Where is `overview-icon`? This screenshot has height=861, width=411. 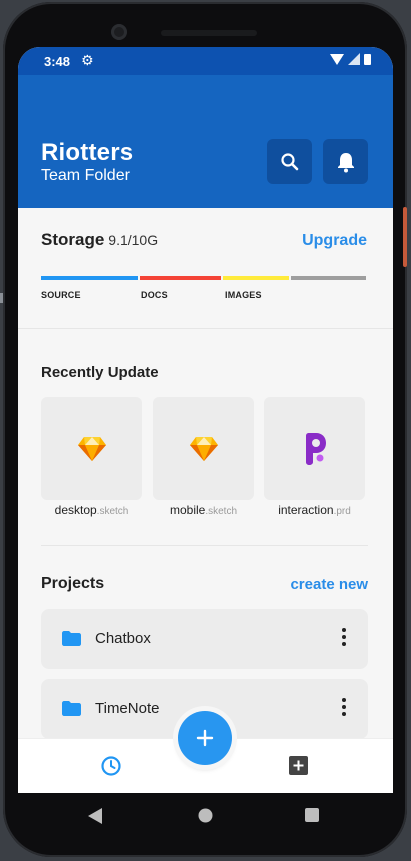 overview-icon is located at coordinates (312, 815).